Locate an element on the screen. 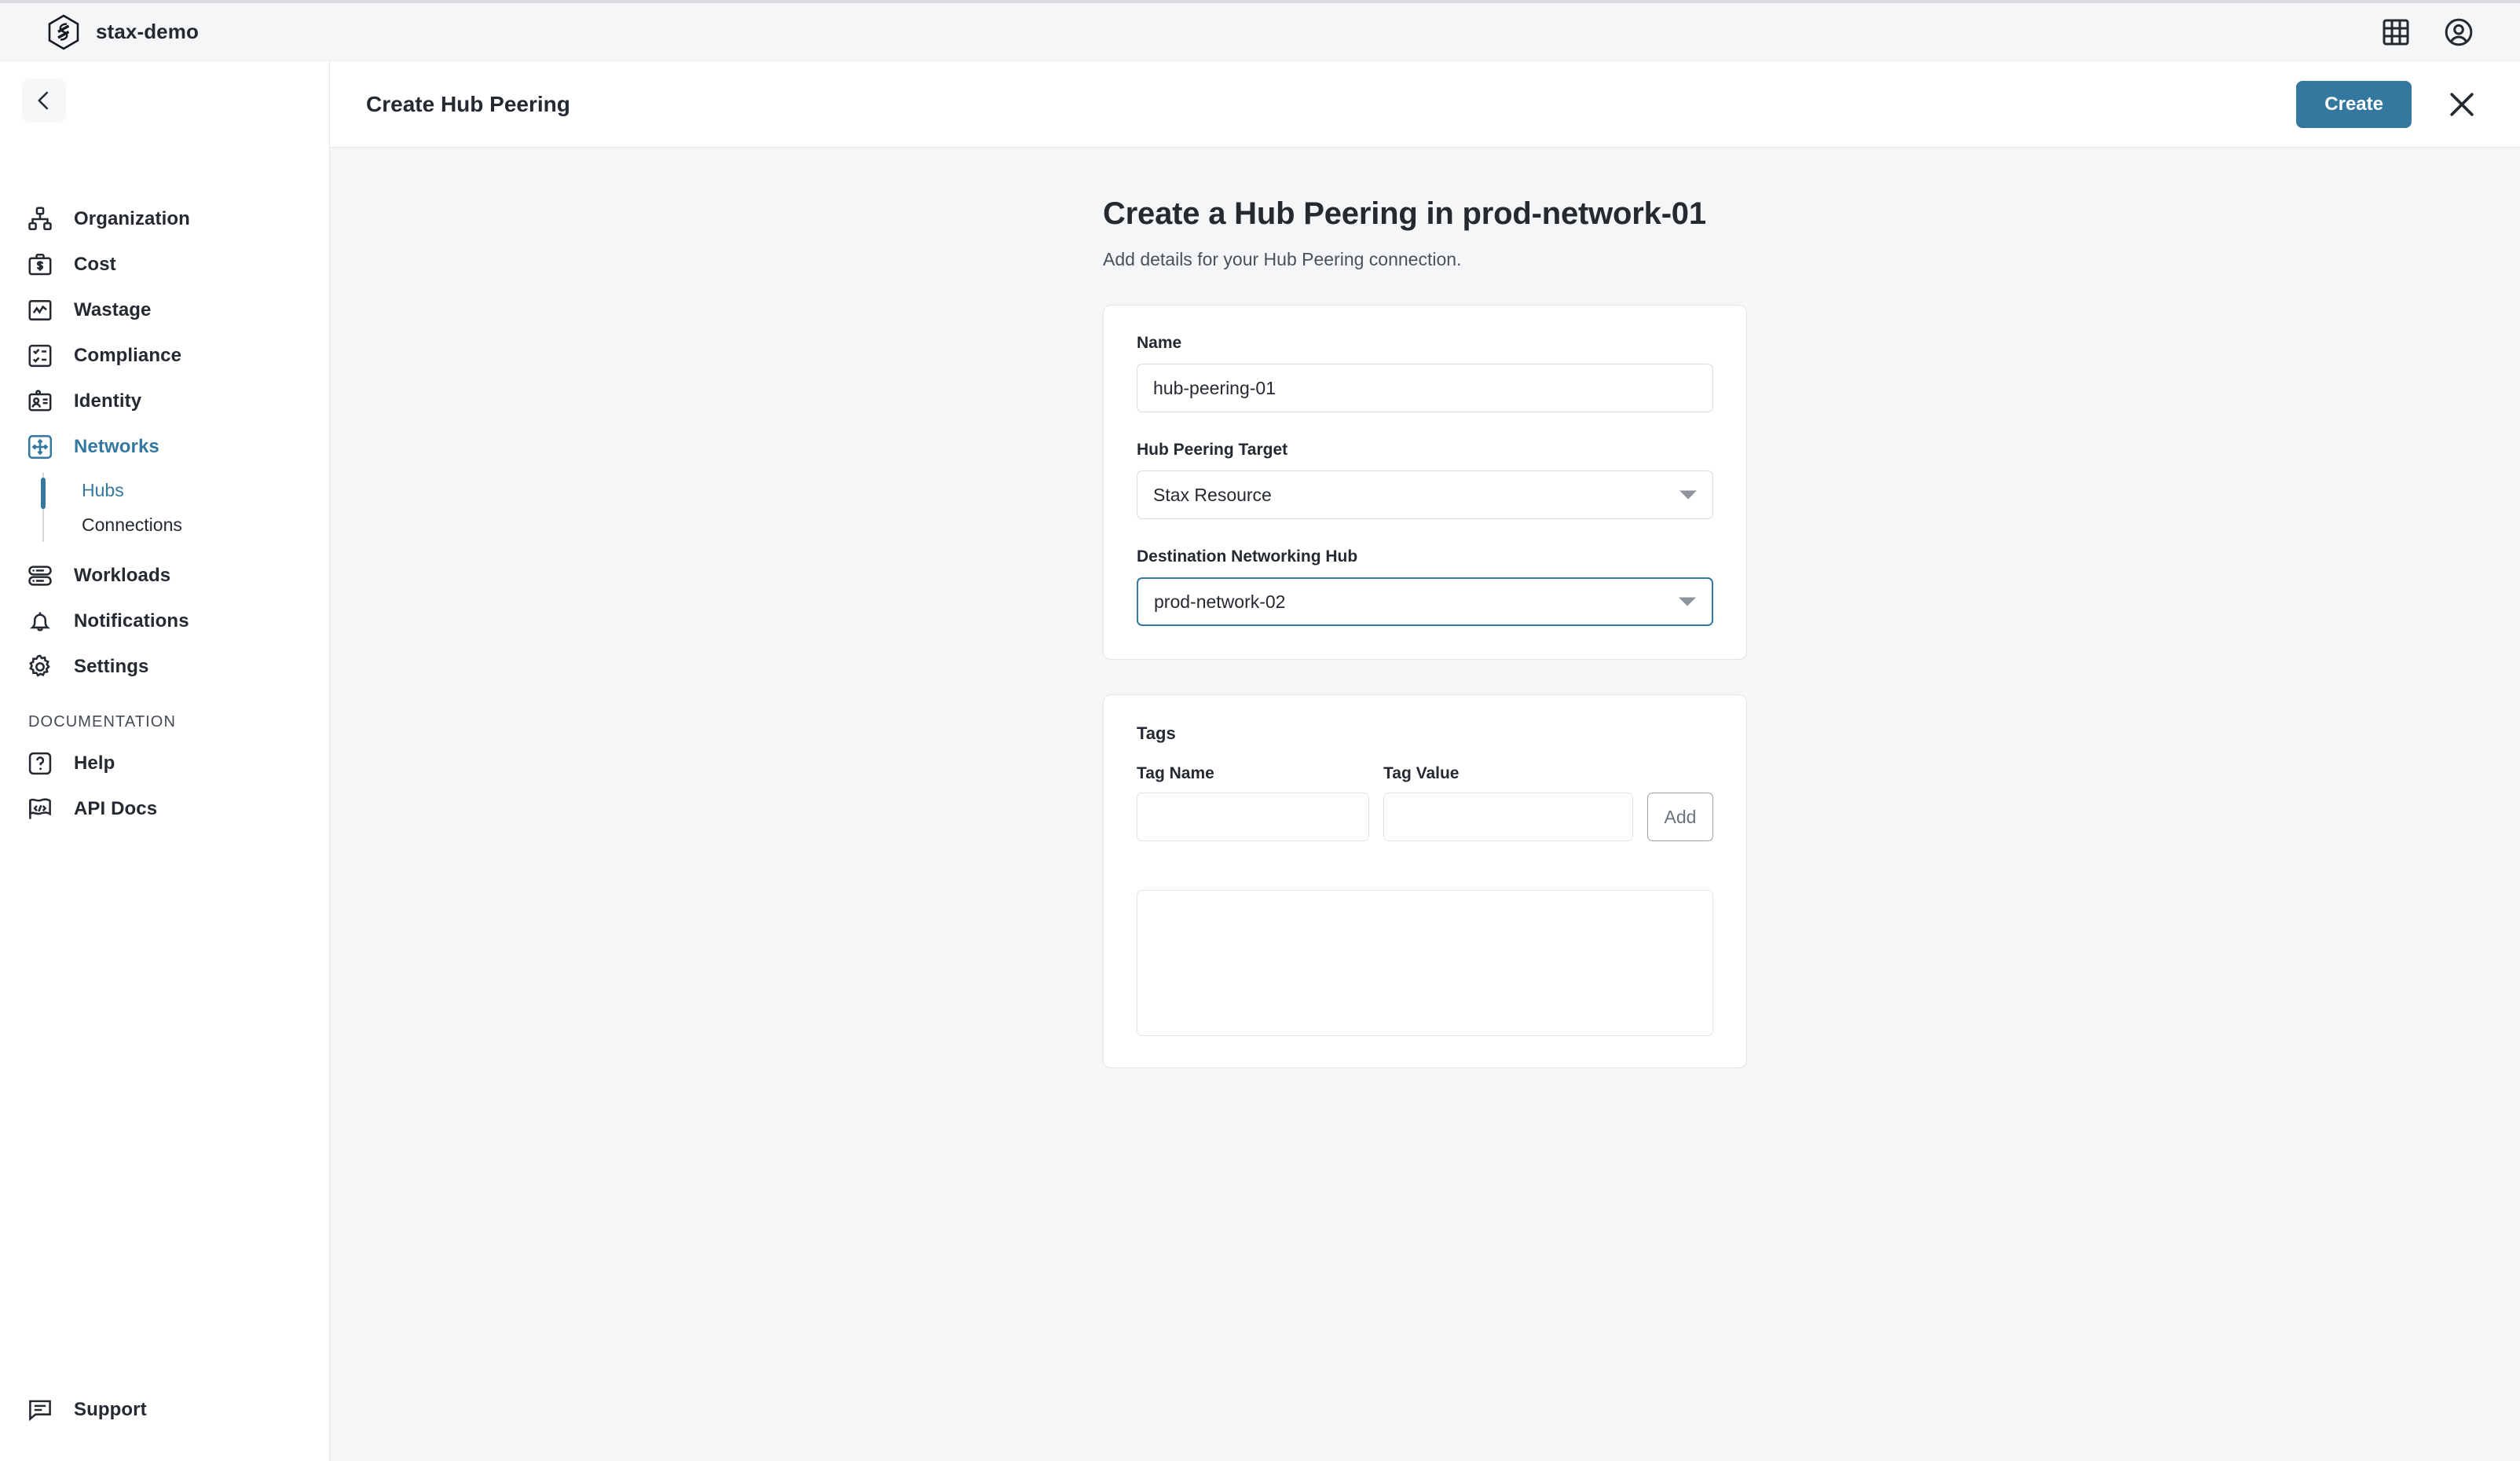 The height and width of the screenshot is (1461, 2520). briefcase-dollar-icon is located at coordinates (40, 265).